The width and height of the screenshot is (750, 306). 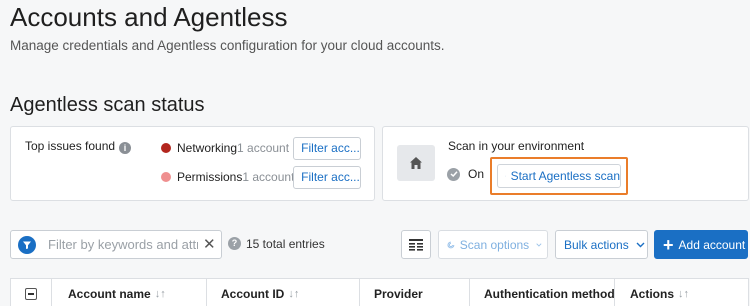 What do you see at coordinates (285, 244) in the screenshot?
I see `total-entries: 15 total entries` at bounding box center [285, 244].